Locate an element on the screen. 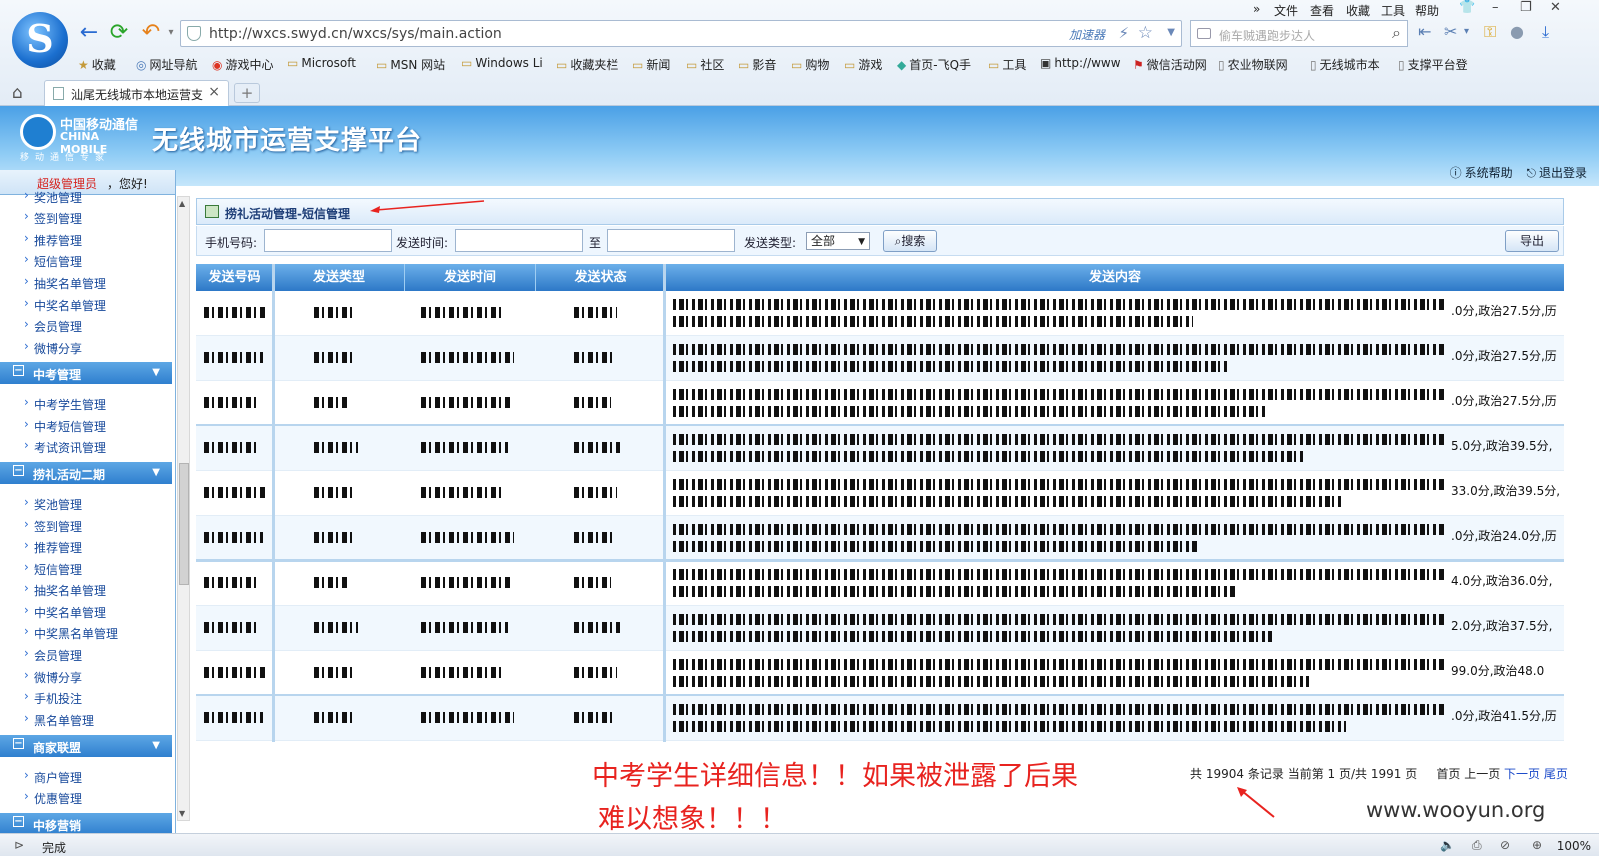 The width and height of the screenshot is (1599, 856). bookmark-item: ▯ 无线城市本 is located at coordinates (1345, 64).